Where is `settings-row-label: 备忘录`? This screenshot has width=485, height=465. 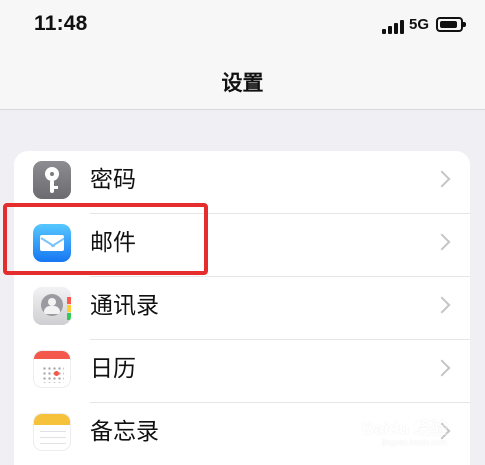 settings-row-label: 备忘录 is located at coordinates (124, 432).